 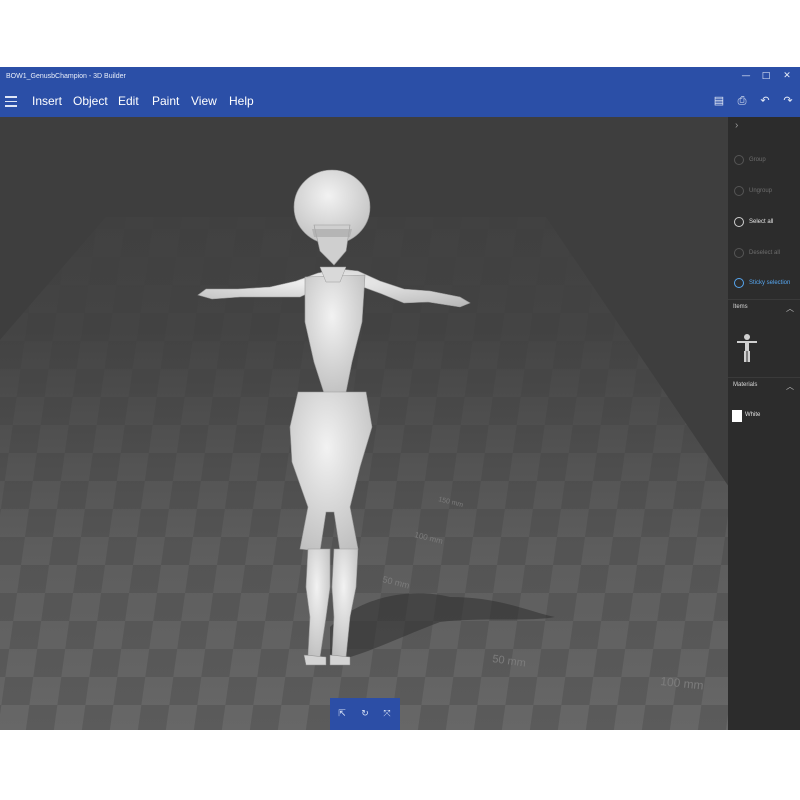 I want to click on ungroup-icon, so click(x=739, y=191).